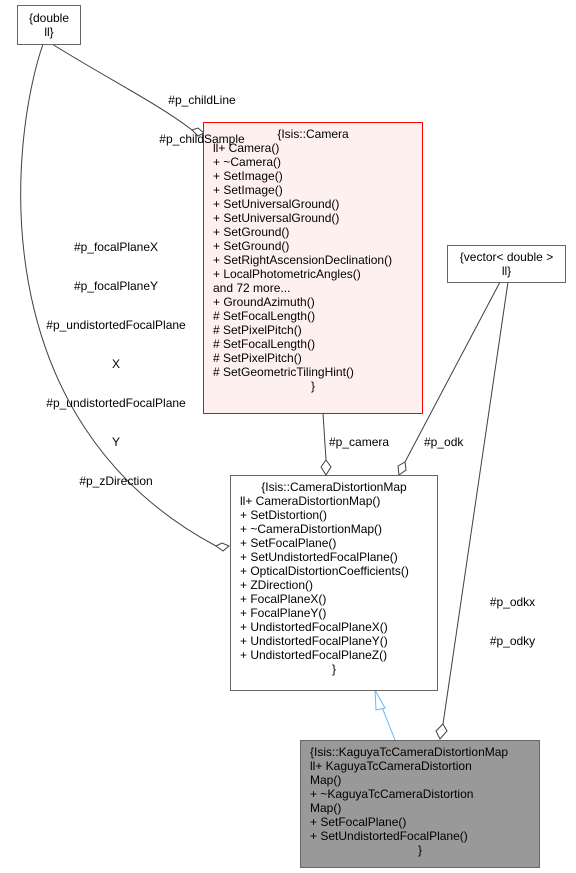  I want to click on member-item: + ~KaguyaTcCameraDistortion, so click(392, 794).